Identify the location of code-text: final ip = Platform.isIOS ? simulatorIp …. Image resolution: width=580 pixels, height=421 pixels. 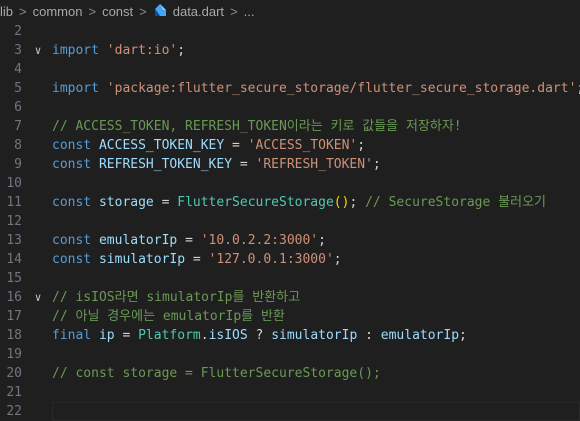
(259, 335).